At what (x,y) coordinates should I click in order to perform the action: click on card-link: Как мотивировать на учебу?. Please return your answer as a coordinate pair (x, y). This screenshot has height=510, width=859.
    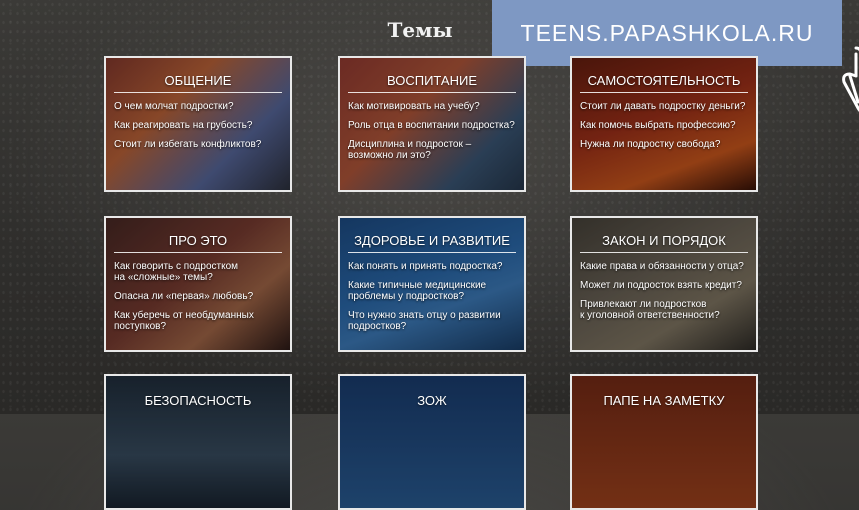
    Looking at the image, I should click on (432, 106).